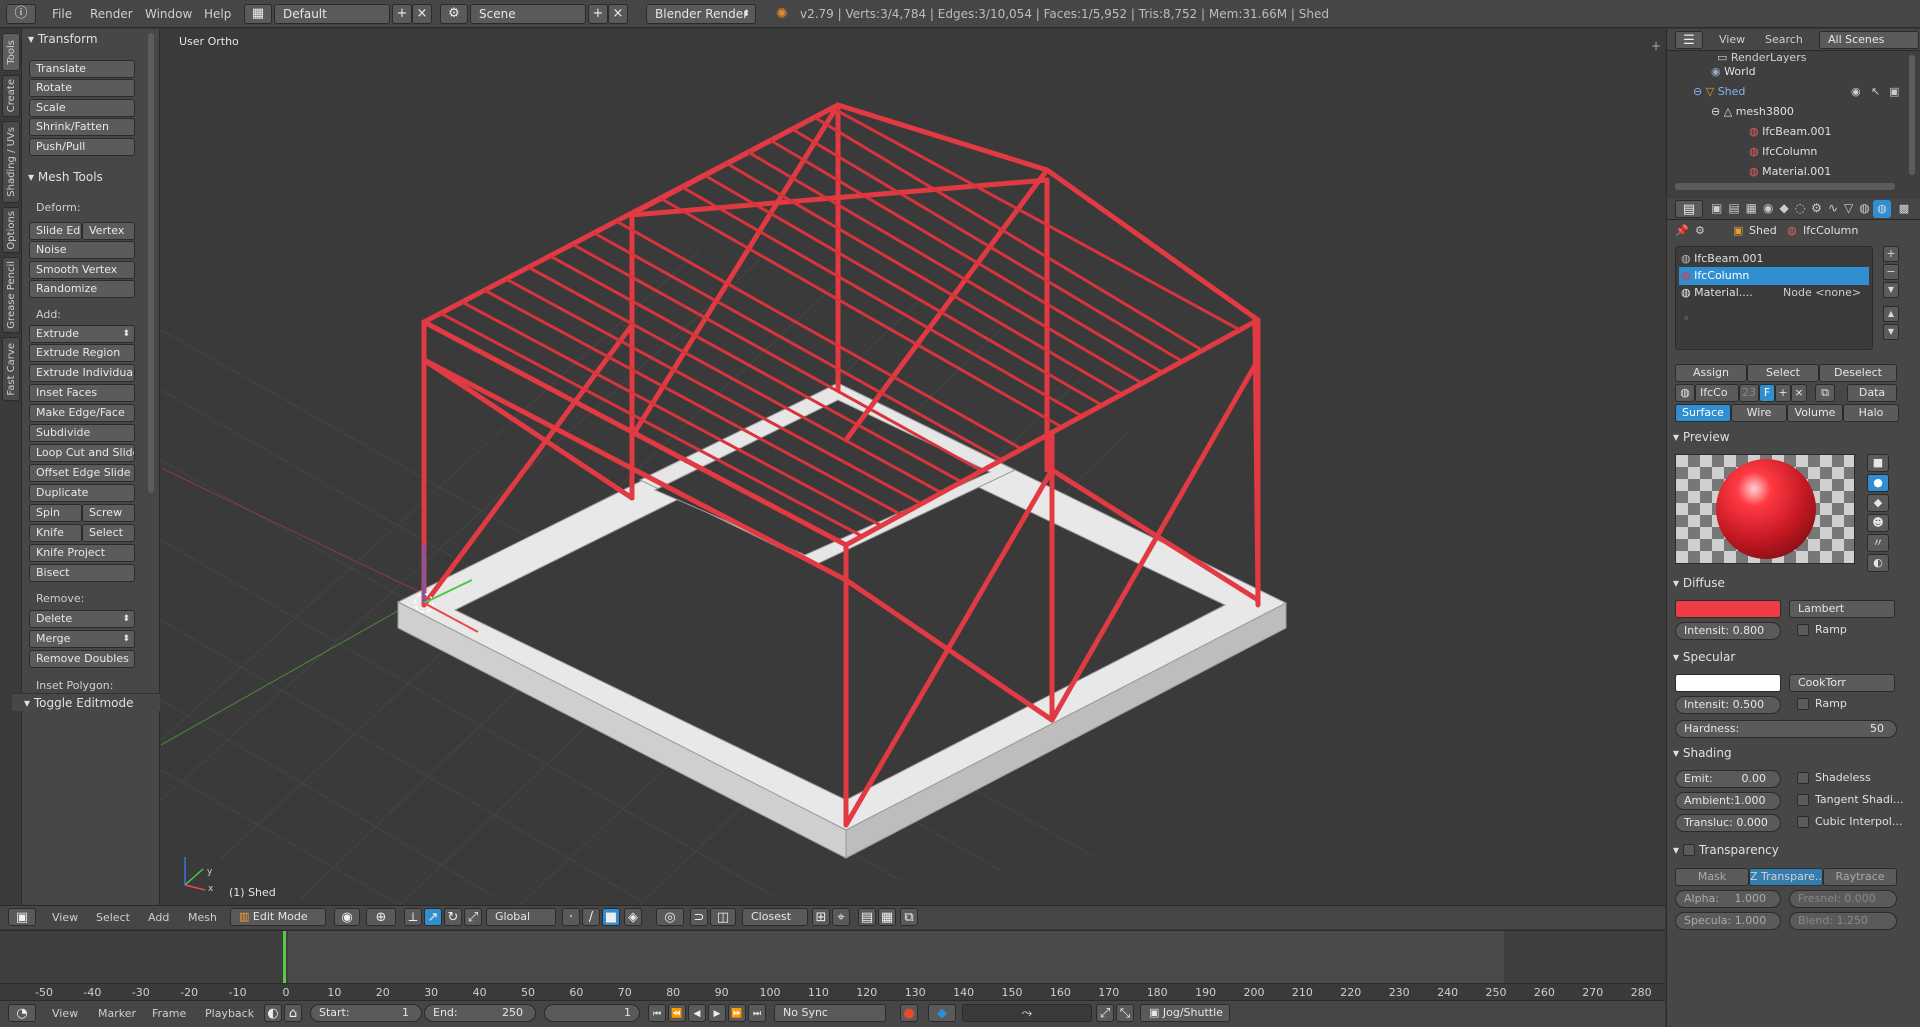 Image resolution: width=1920 pixels, height=1027 pixels. I want to click on material-users-count: 23, so click(1749, 393).